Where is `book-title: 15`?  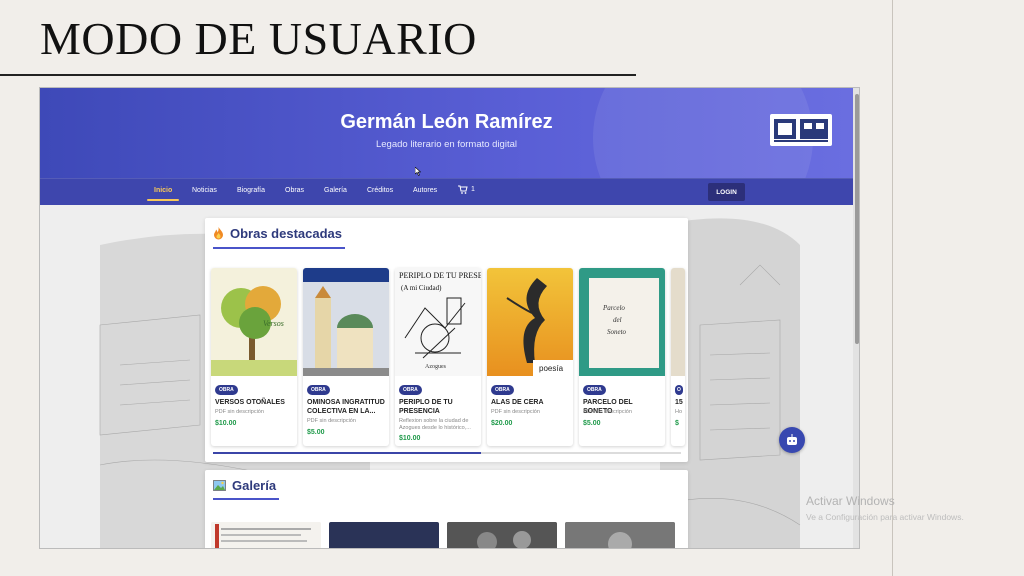 book-title: 15 is located at coordinates (679, 402).